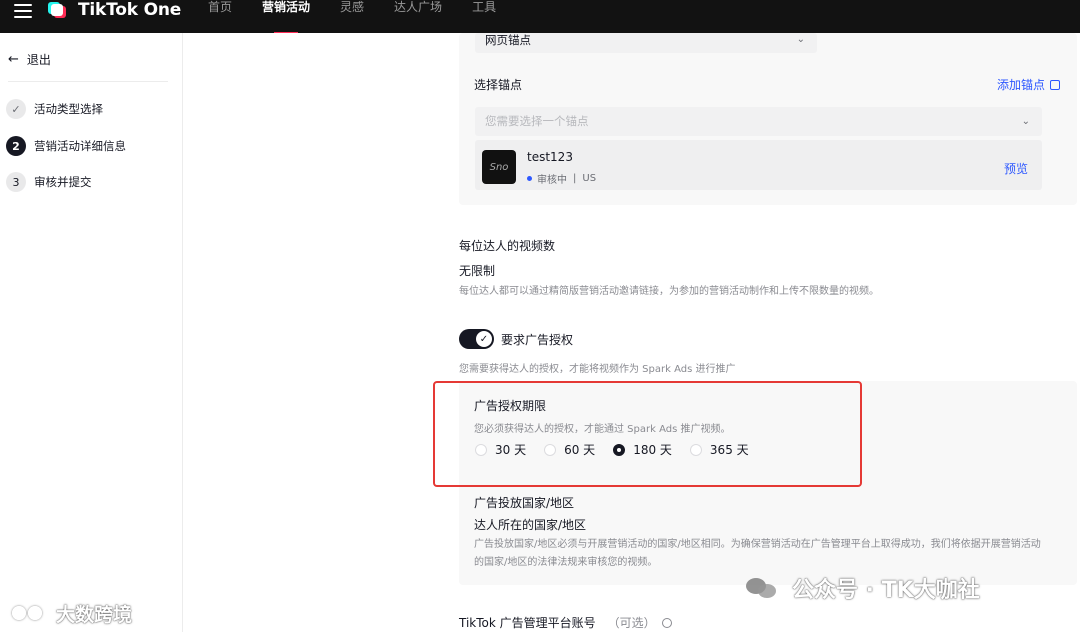 This screenshot has width=1080, height=632. Describe the element at coordinates (580, 450) in the screenshot. I see `radio-label: 60 天` at that location.